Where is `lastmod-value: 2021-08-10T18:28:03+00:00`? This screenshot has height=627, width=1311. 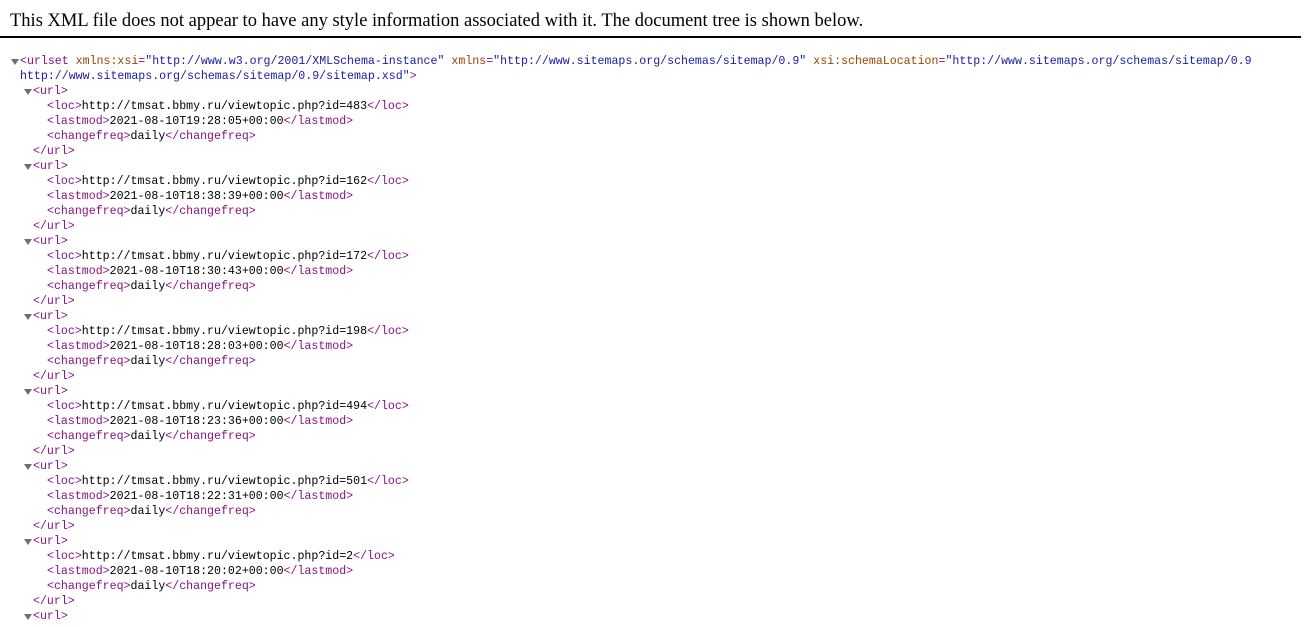
lastmod-value: 2021-08-10T18:28:03+00:00 is located at coordinates (196, 346).